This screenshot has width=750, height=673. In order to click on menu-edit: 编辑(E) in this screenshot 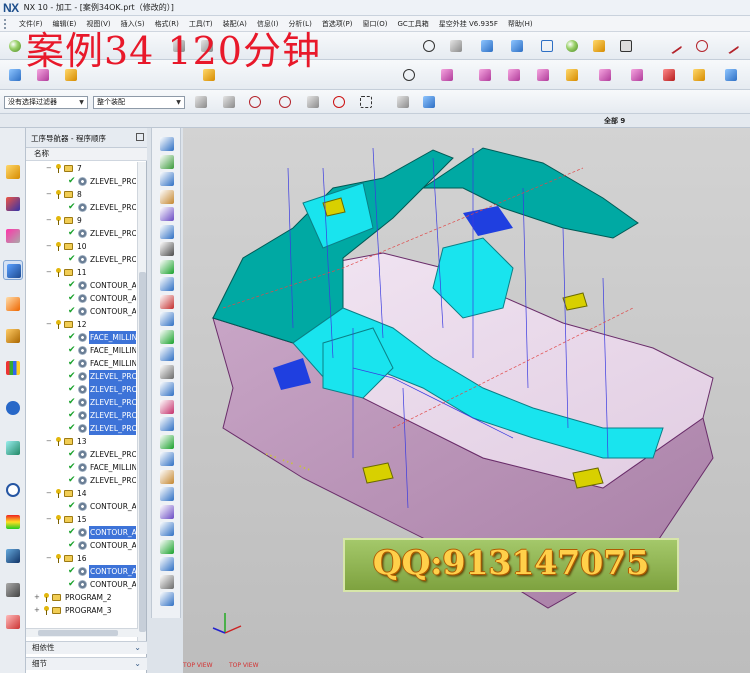, I will do `click(65, 24)`.